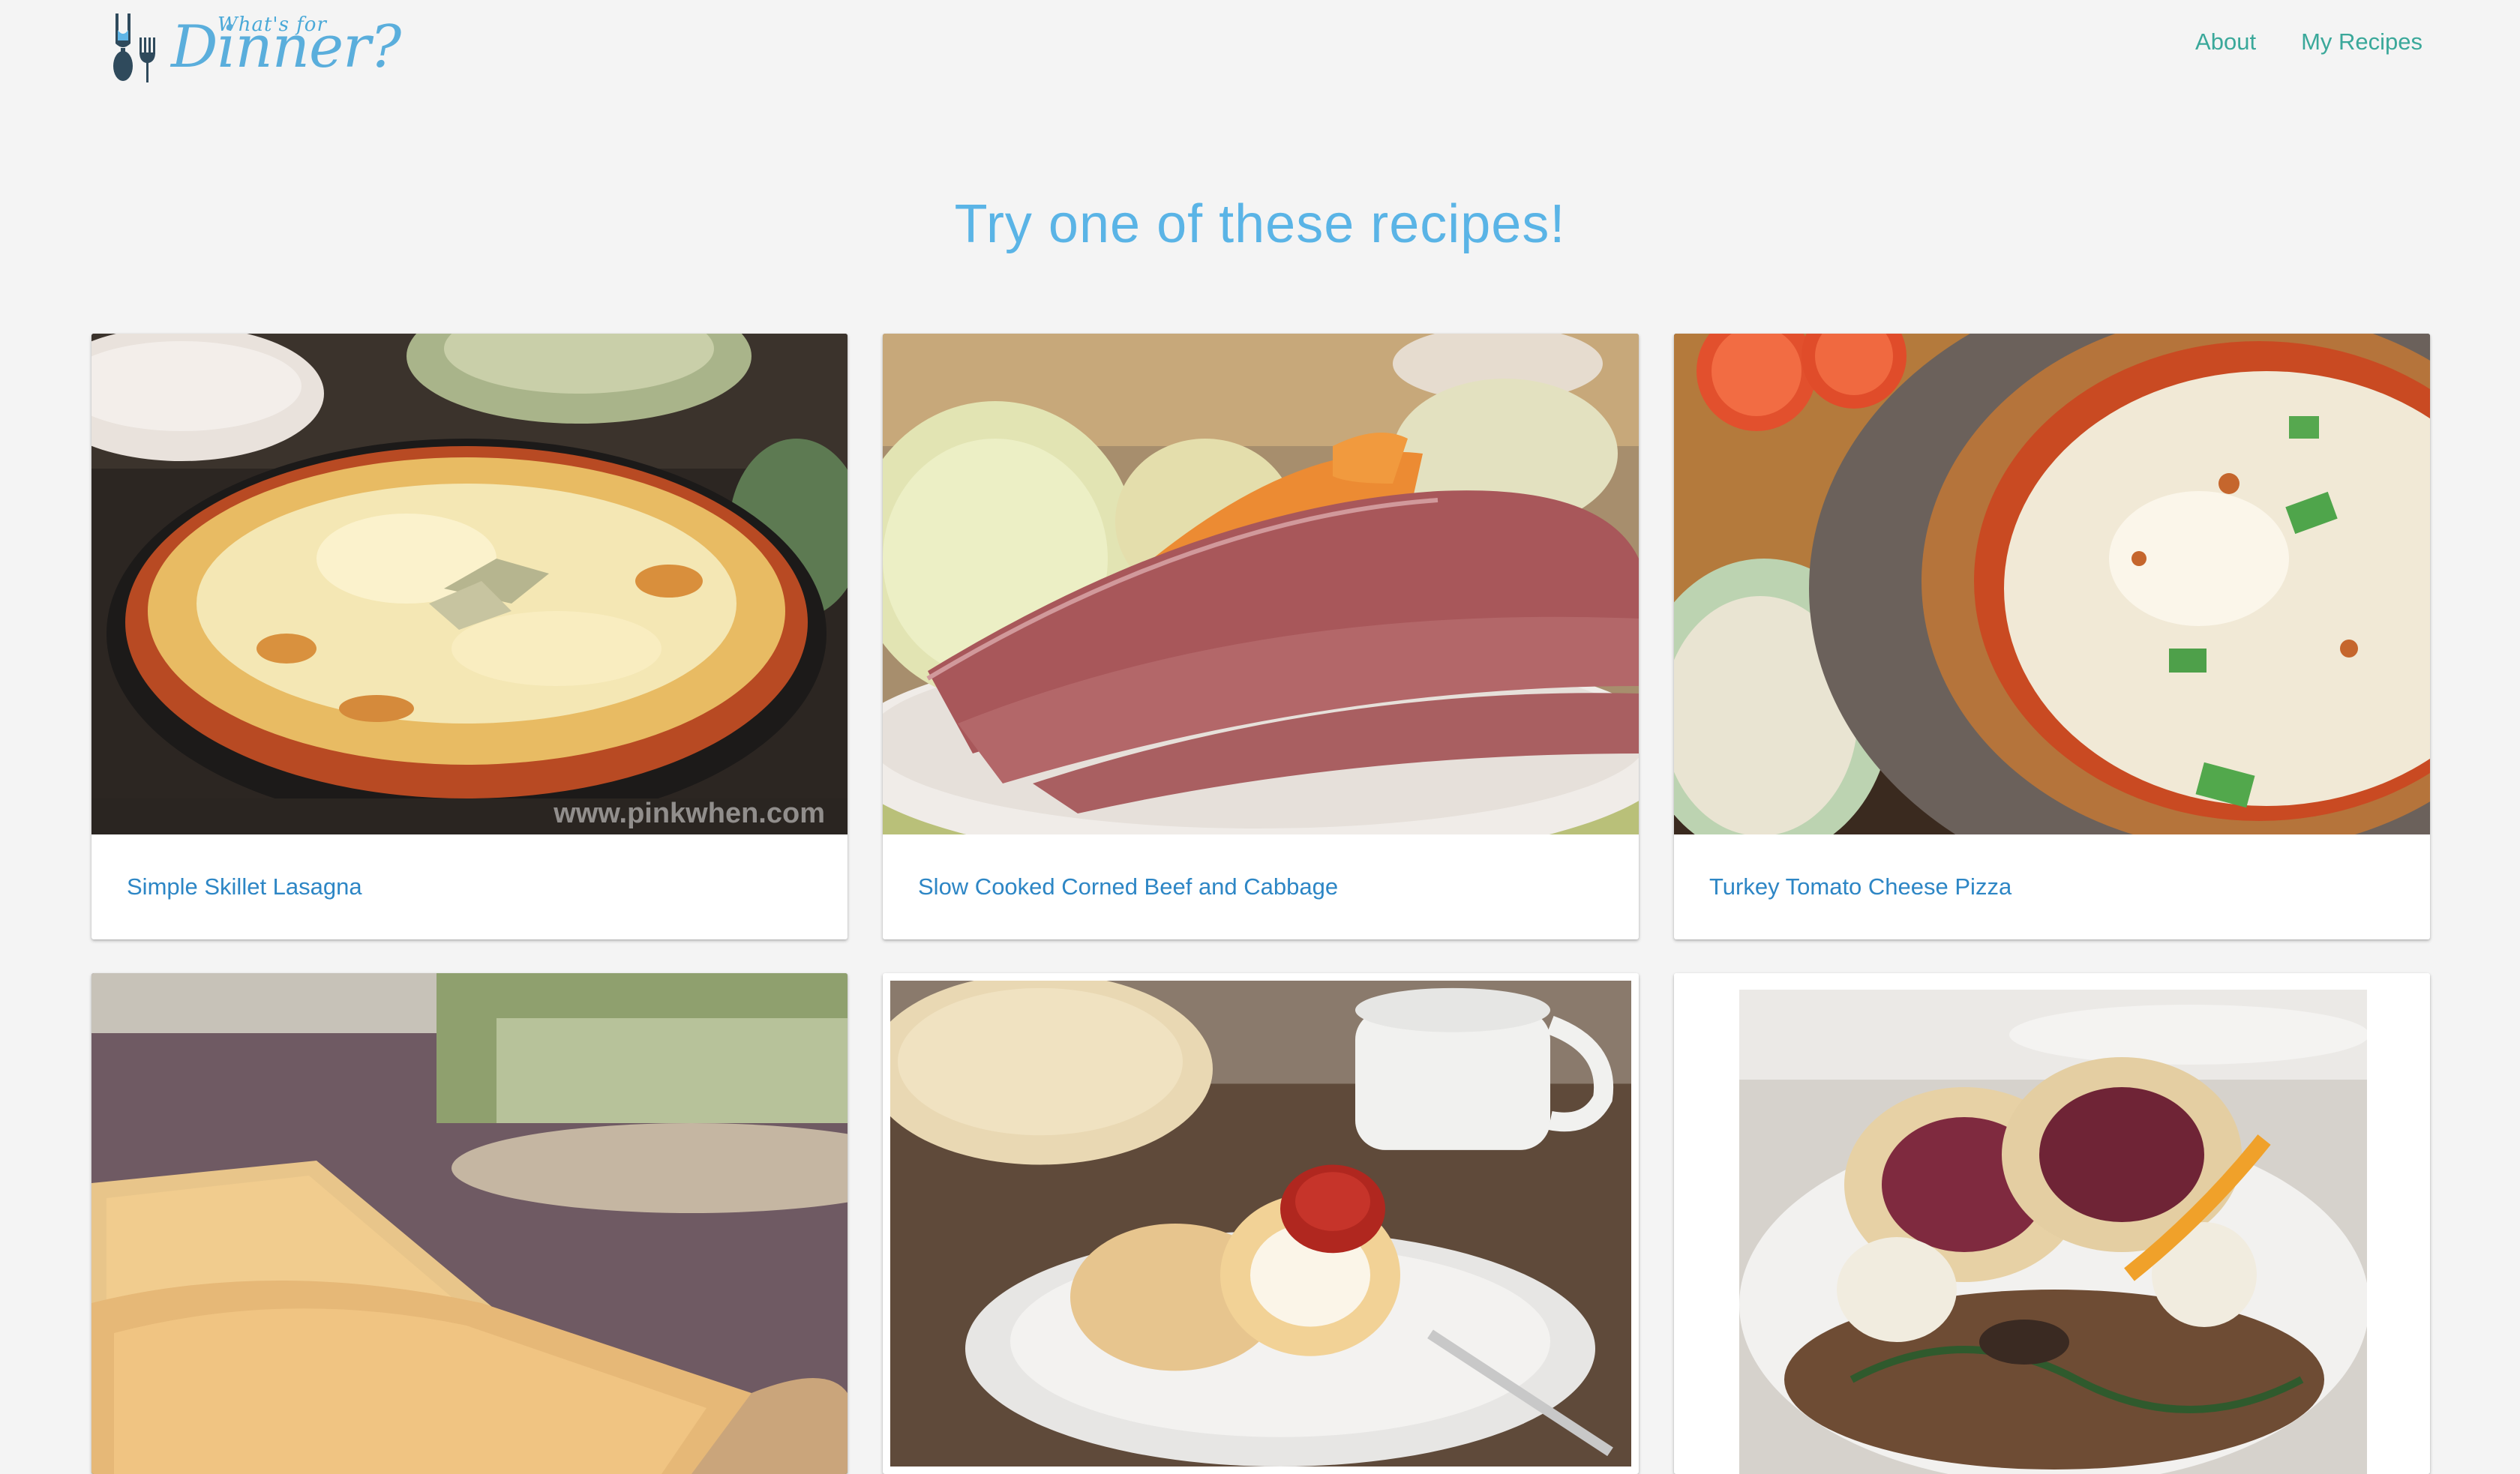  I want to click on recipe-title: Simple Skillet Lasagna, so click(470, 886).